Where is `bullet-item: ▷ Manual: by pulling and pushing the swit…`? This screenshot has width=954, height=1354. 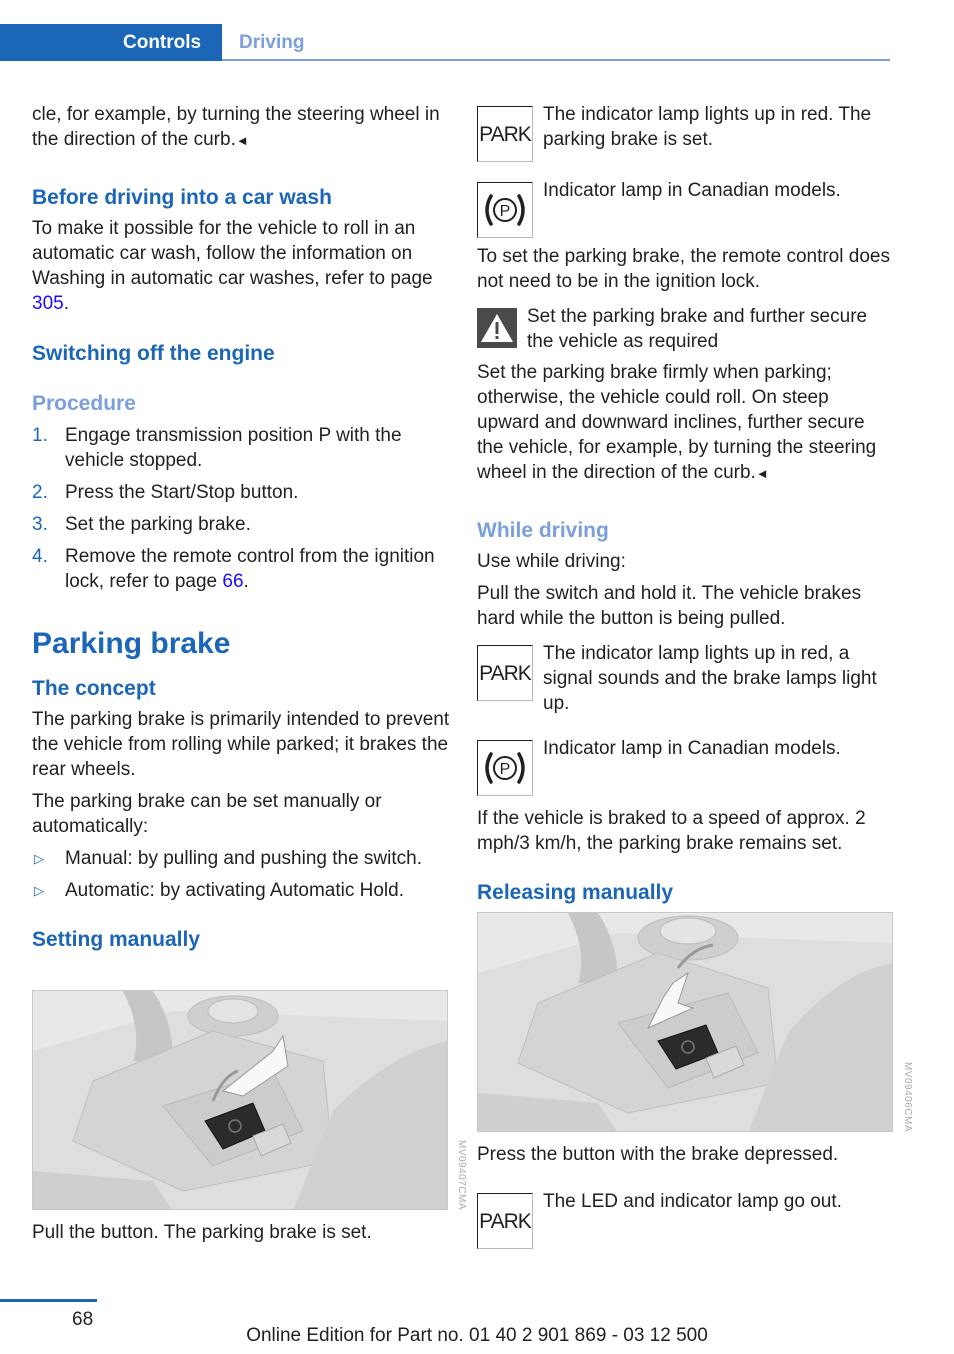 bullet-item: ▷ Manual: by pulling and pushing the swit… is located at coordinates (228, 858).